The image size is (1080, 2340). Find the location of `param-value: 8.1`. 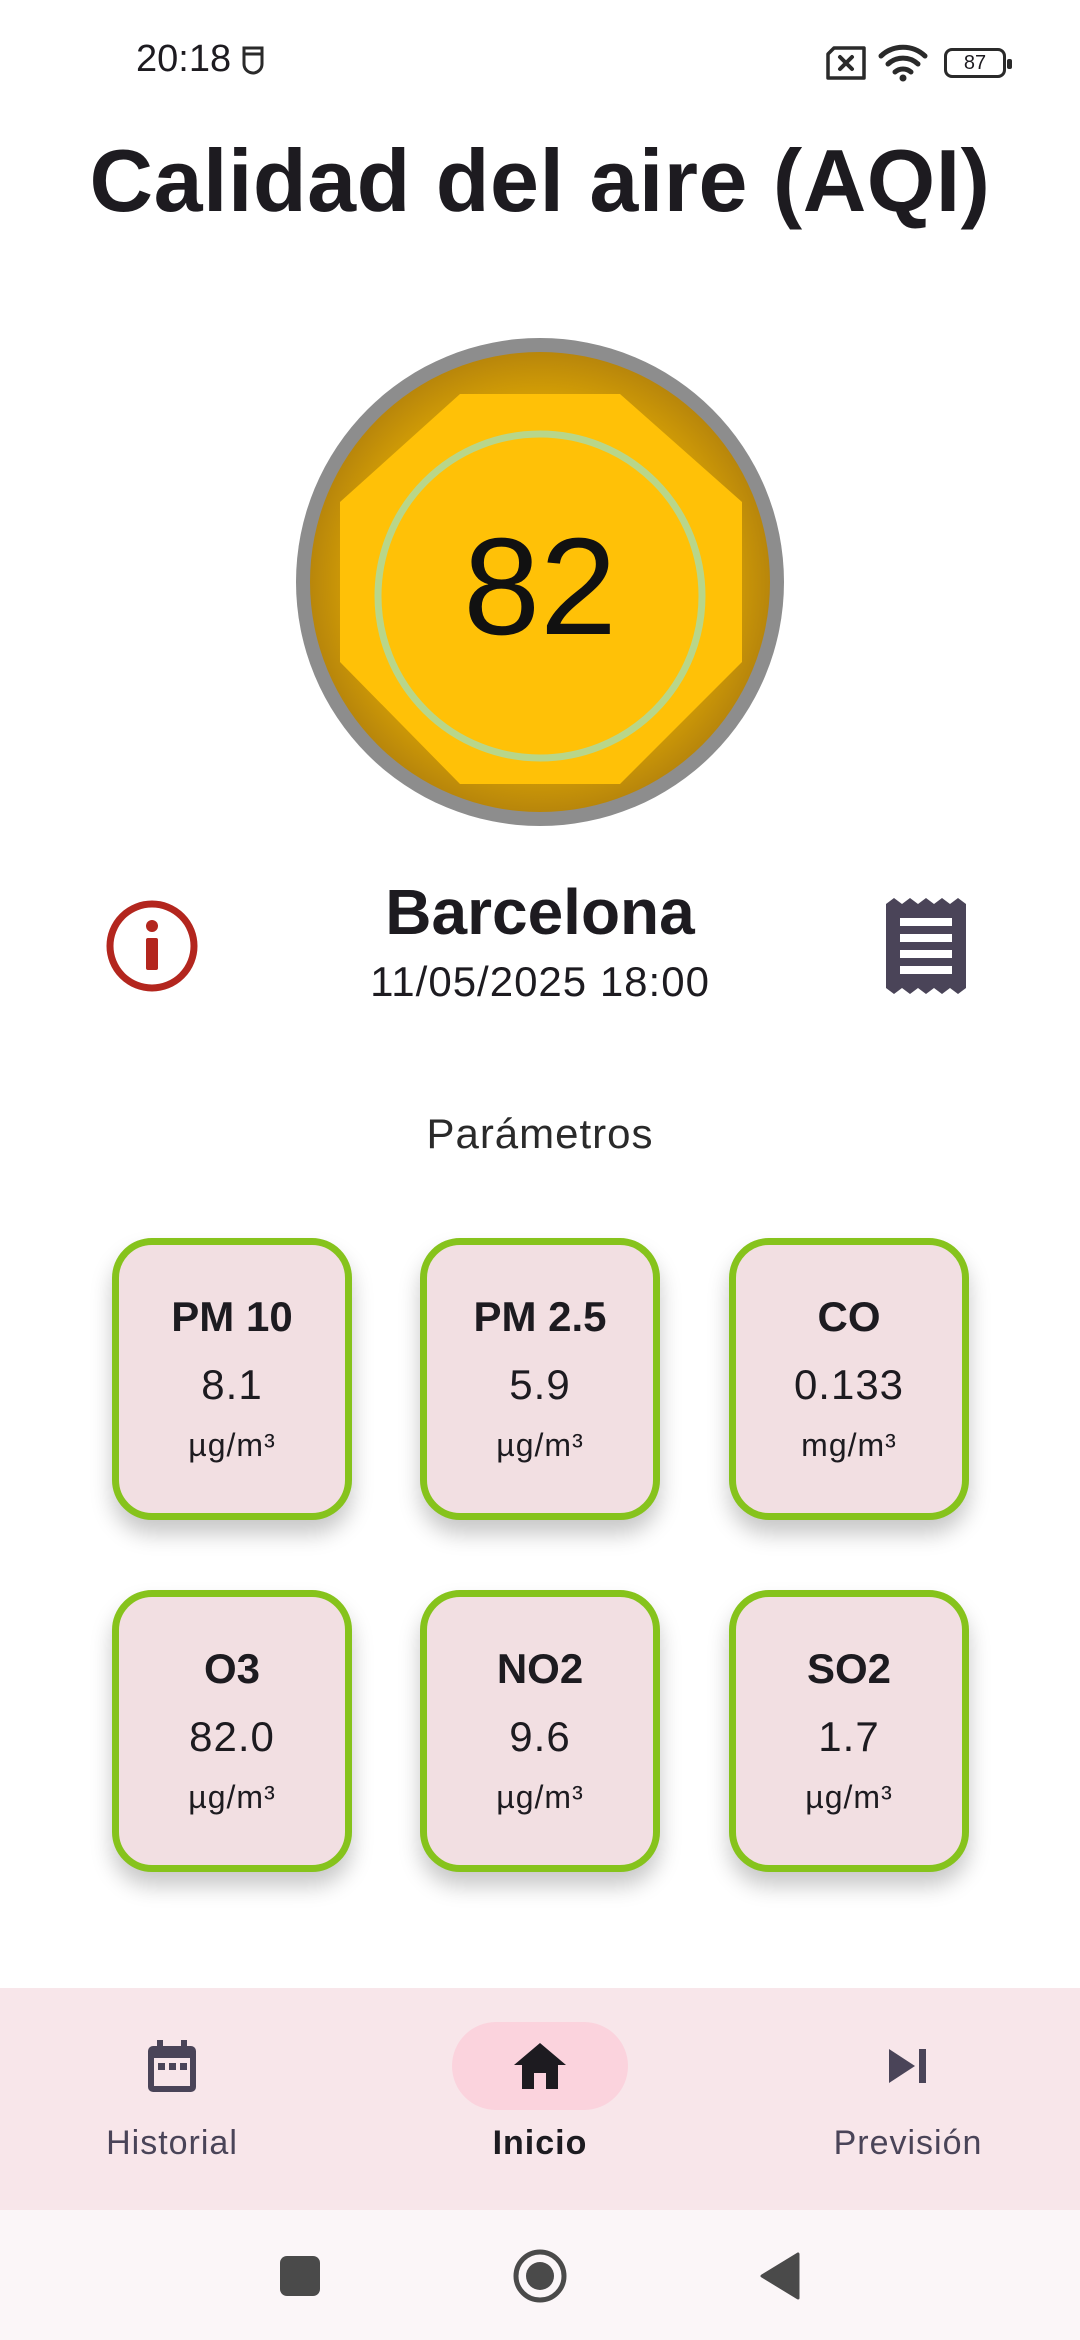

param-value: 8.1 is located at coordinates (232, 1384).